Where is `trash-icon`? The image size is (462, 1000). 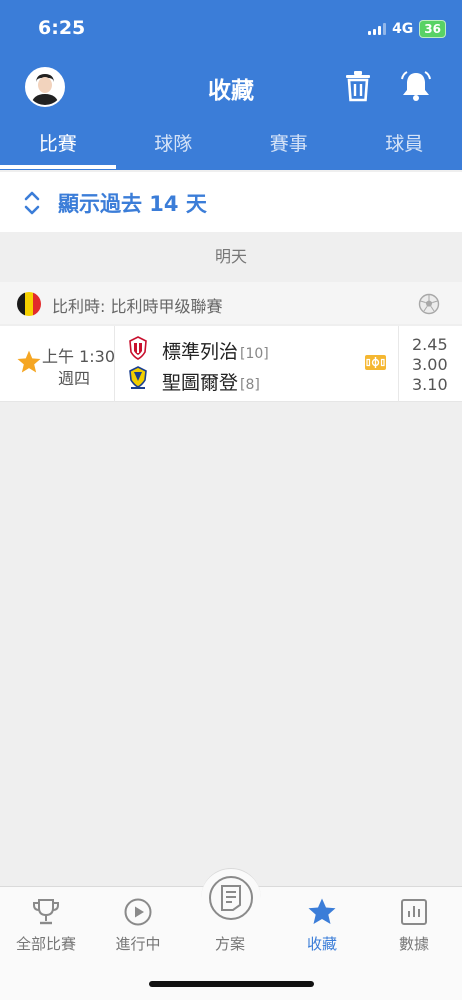 trash-icon is located at coordinates (358, 86).